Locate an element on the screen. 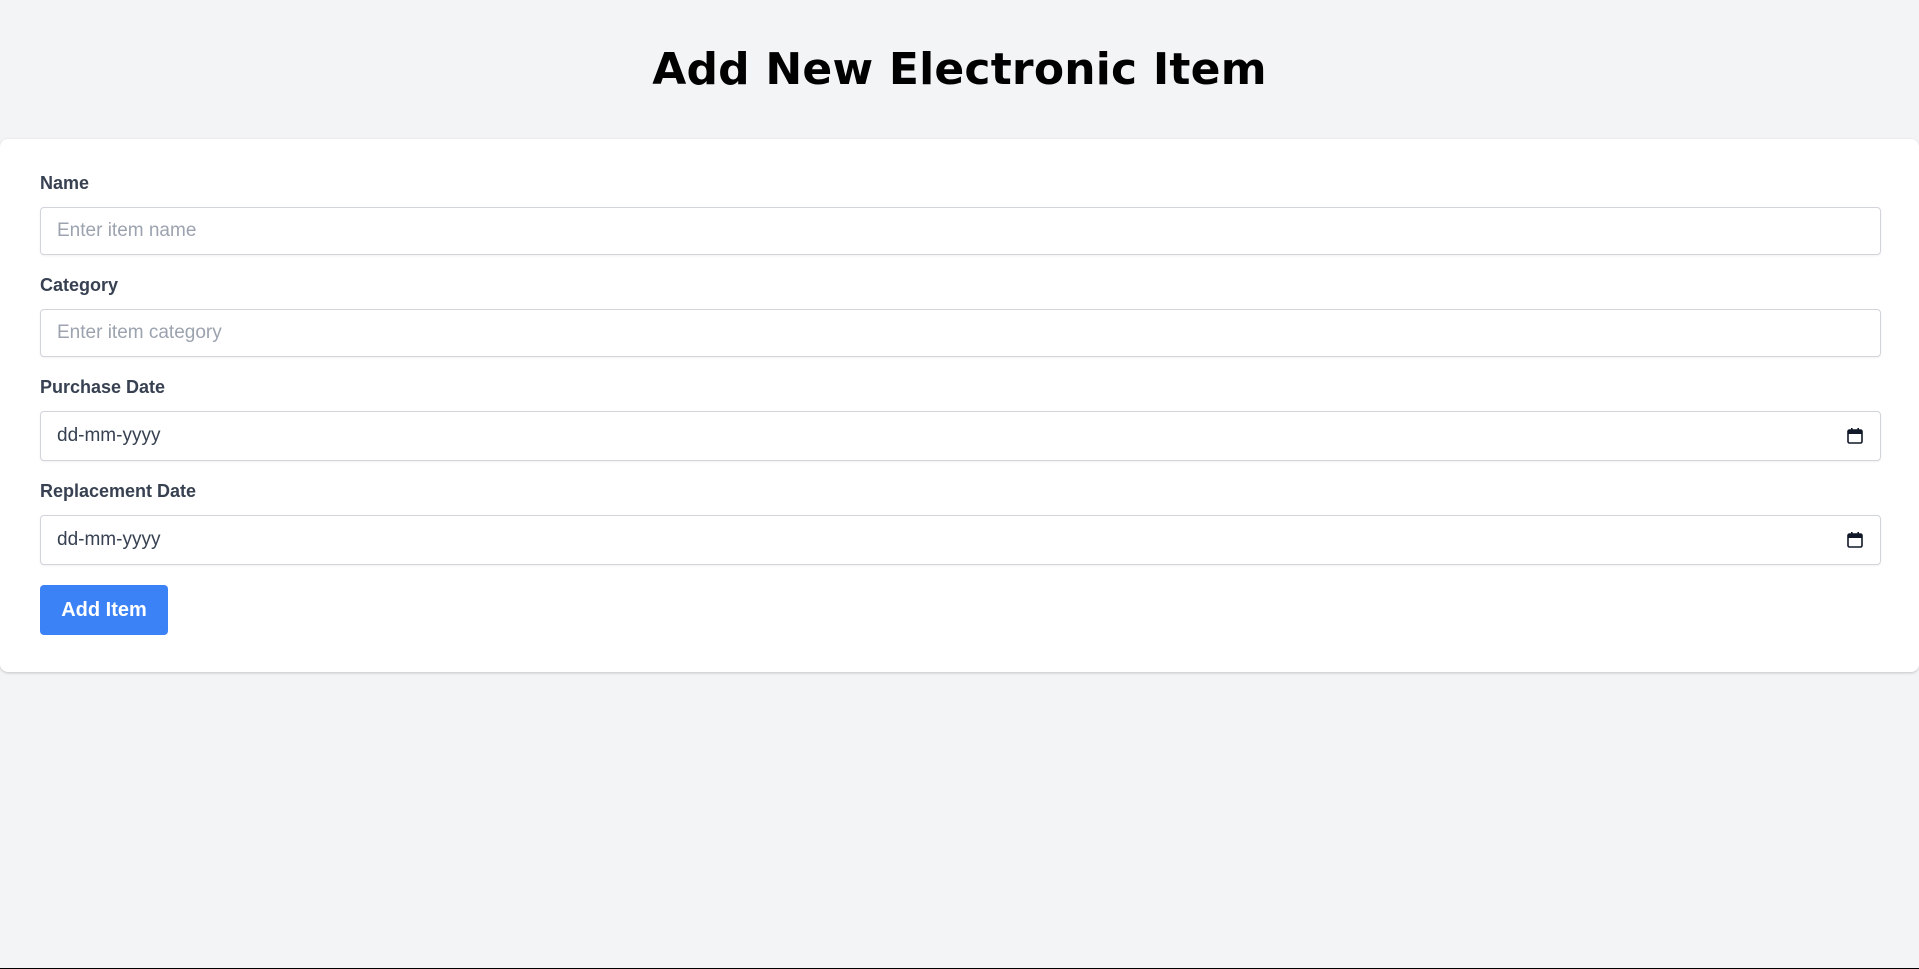 This screenshot has width=1919, height=969. page-header: Add New Electronic Item is located at coordinates (959, 69).